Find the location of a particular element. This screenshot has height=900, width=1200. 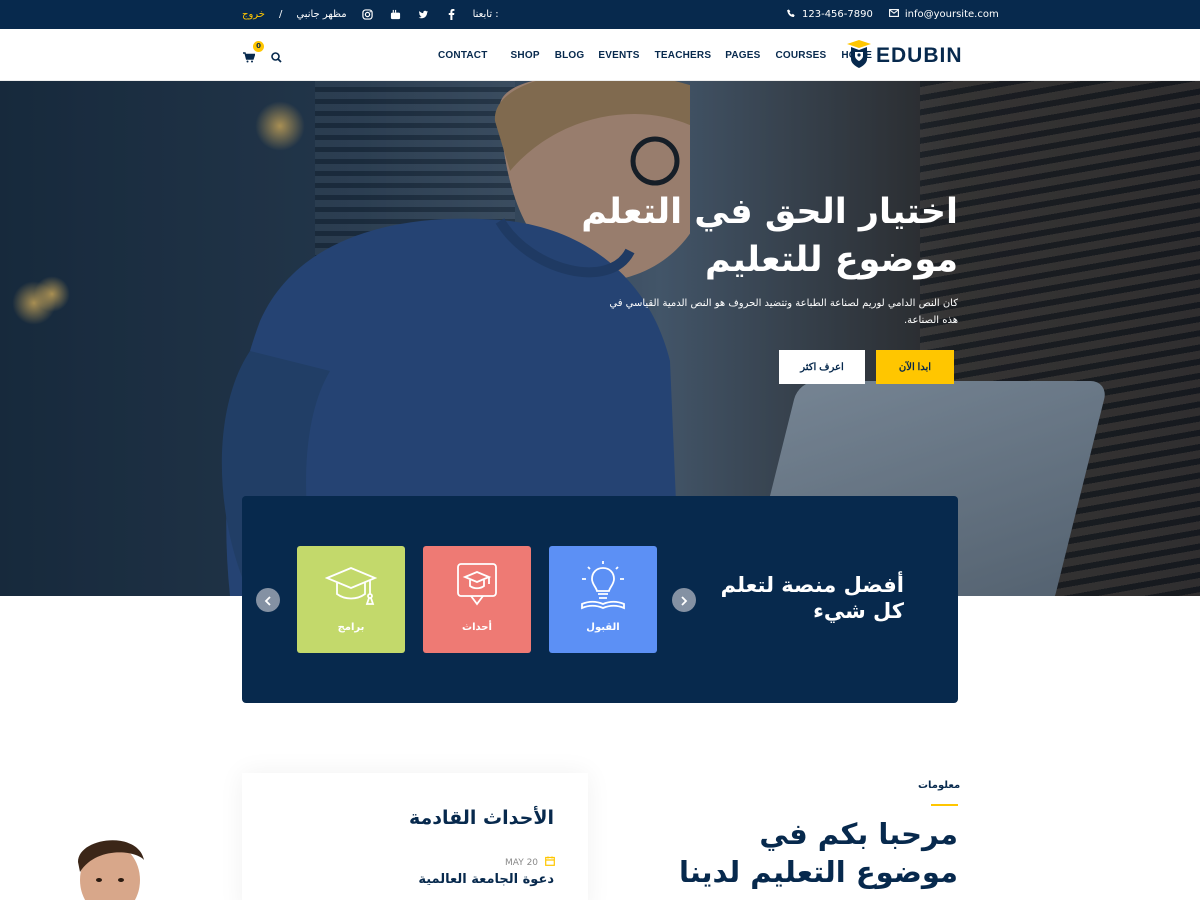

facebook-icon is located at coordinates (452, 15).